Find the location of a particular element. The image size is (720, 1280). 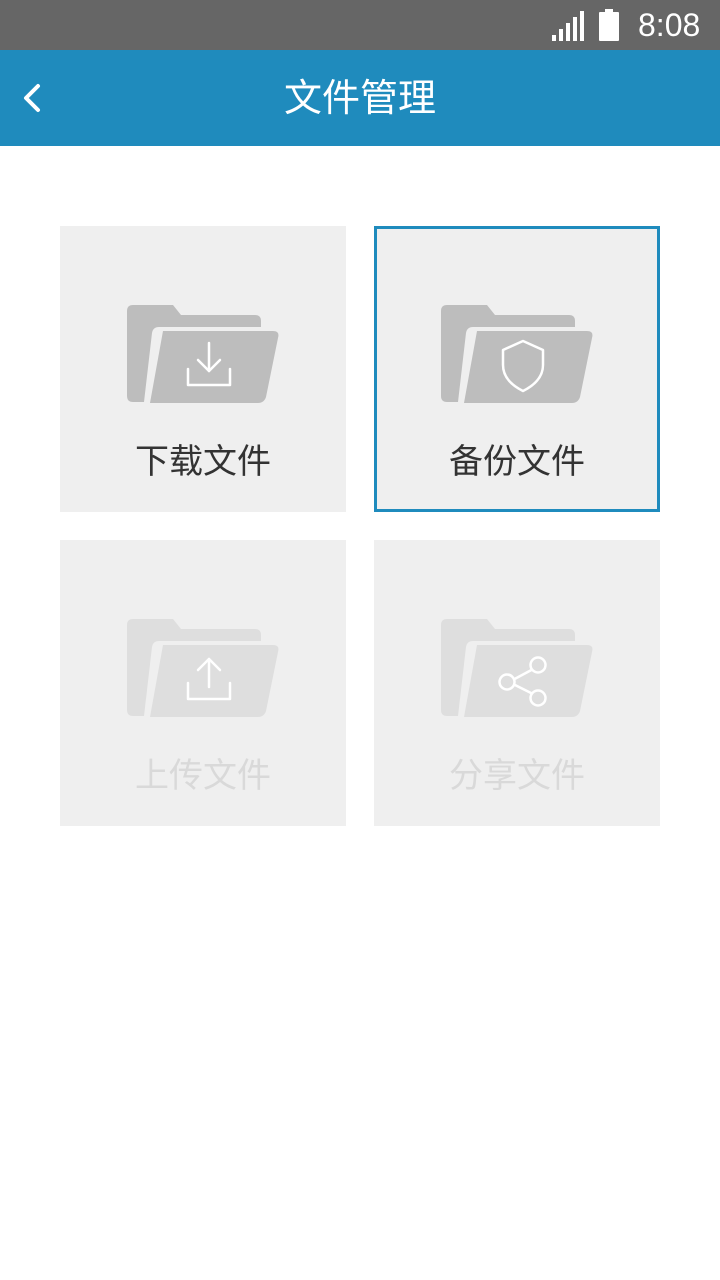

tile-download-files: 下载文件 is located at coordinates (203, 369).